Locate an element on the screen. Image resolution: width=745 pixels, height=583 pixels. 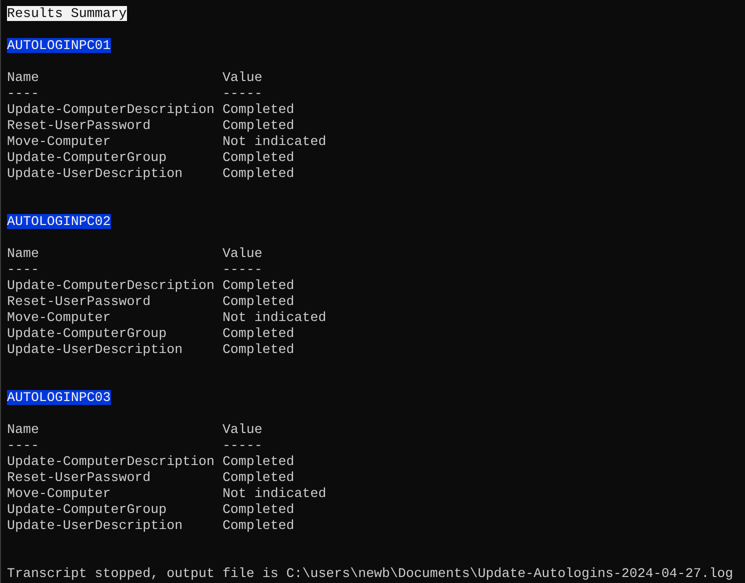
computer-name: AUTOLOGINPC02 is located at coordinates (59, 221).